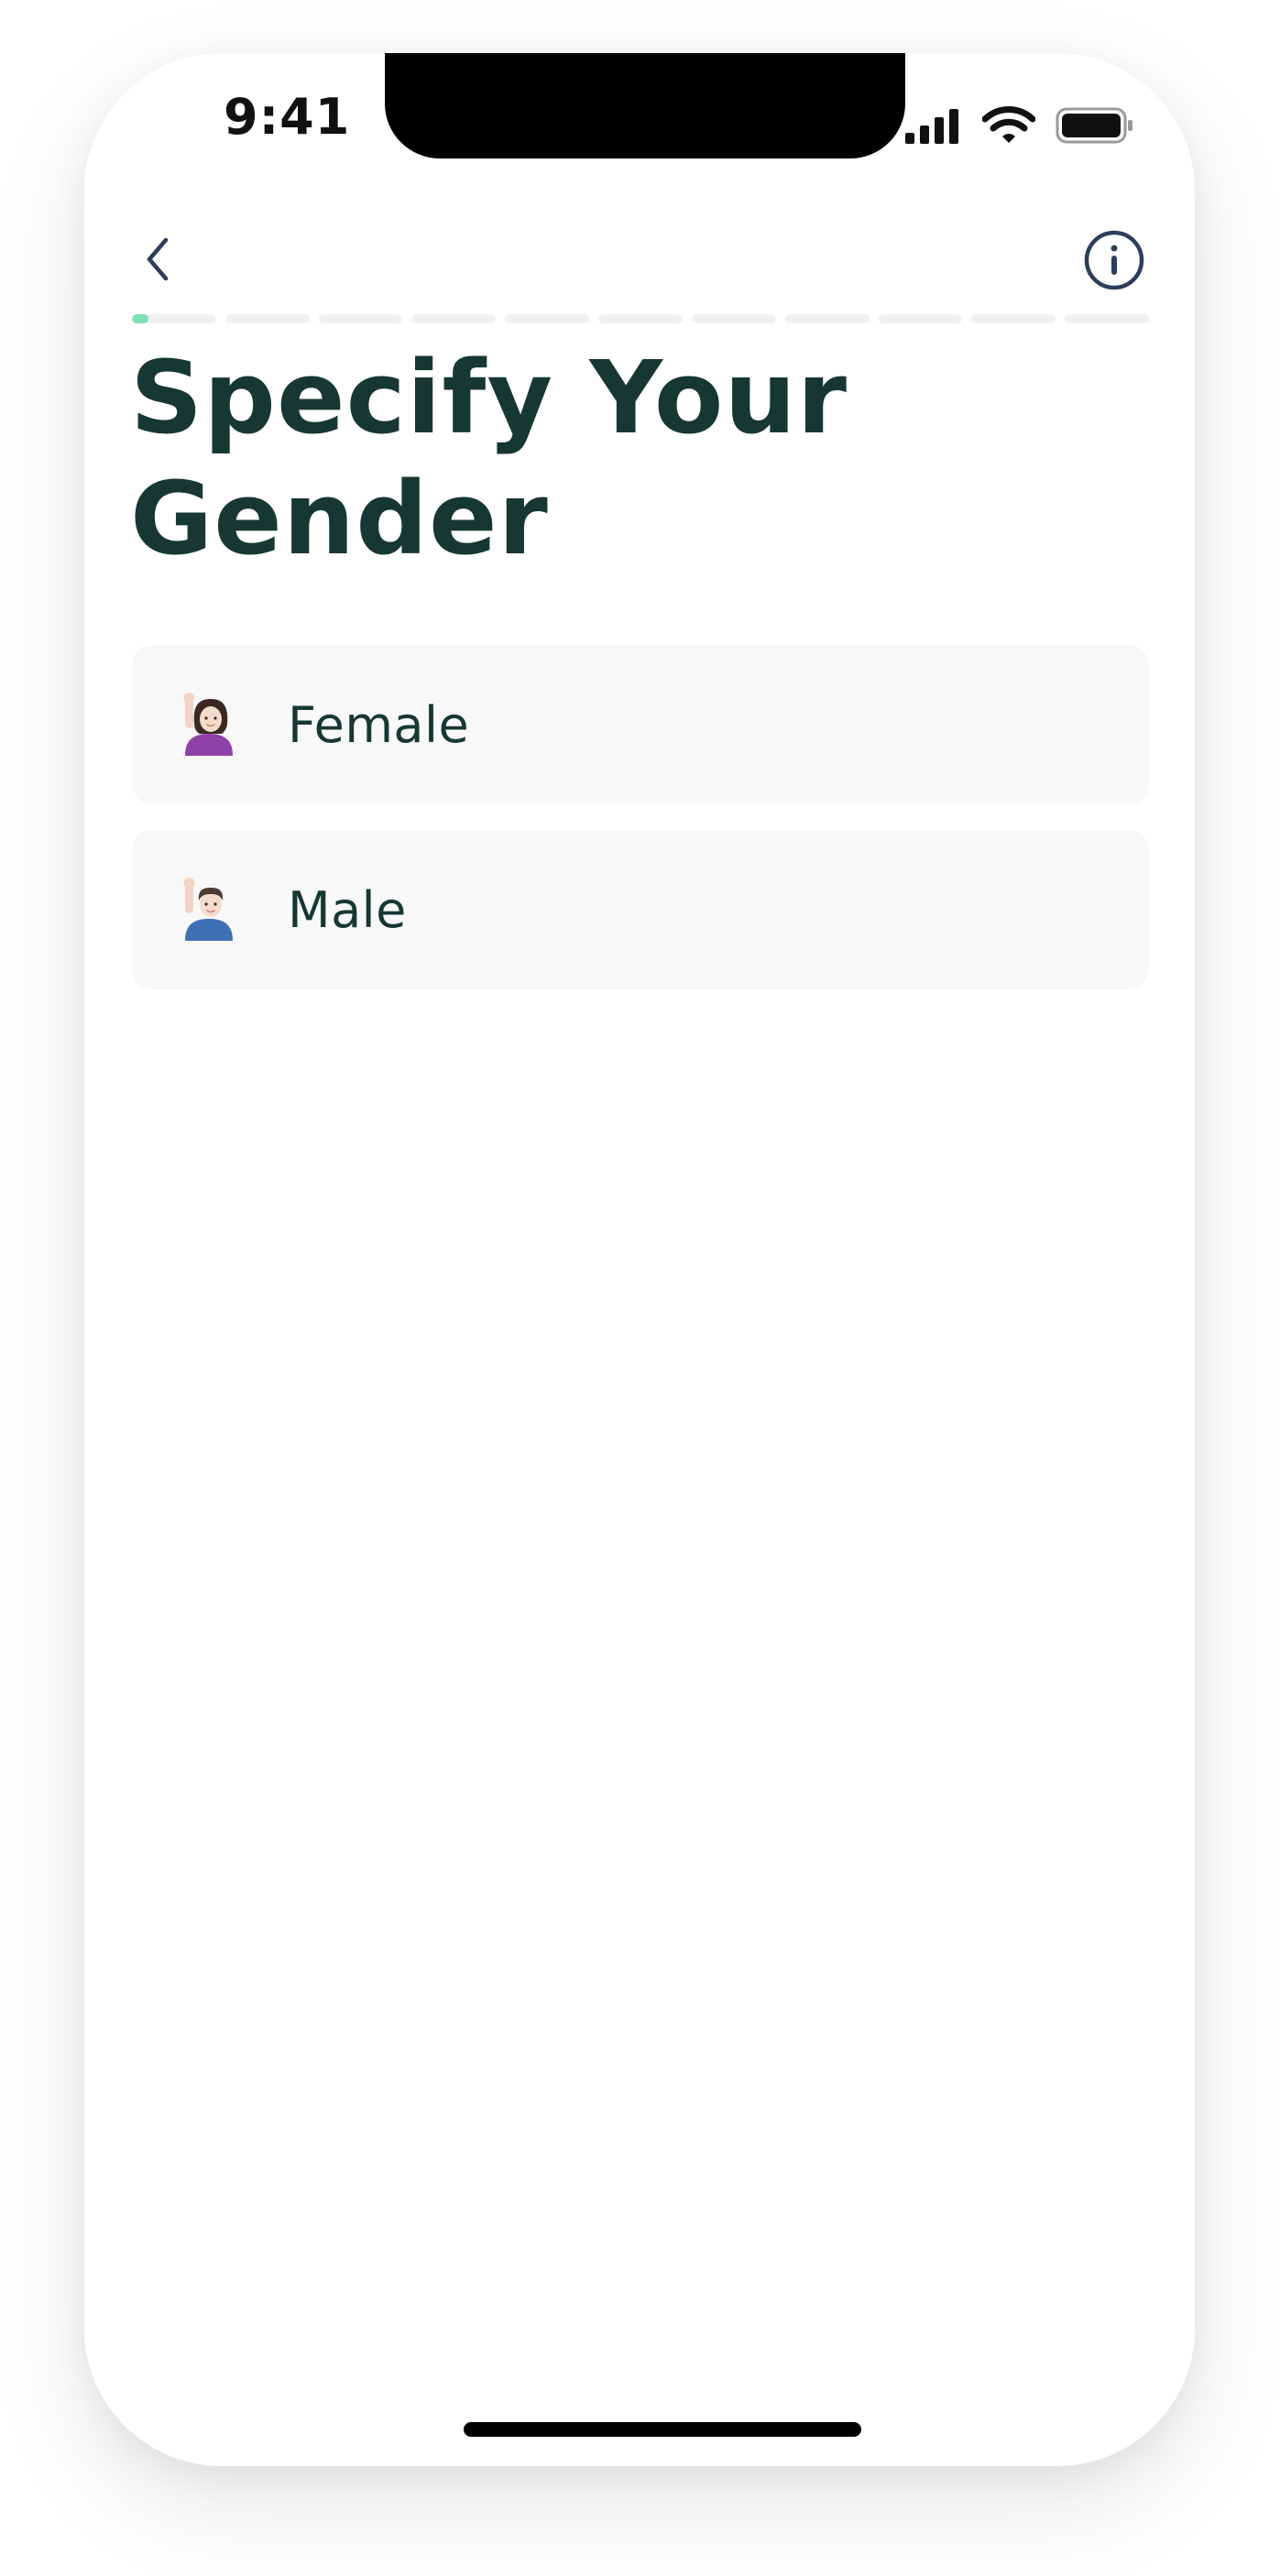 This screenshot has width=1280, height=2576. What do you see at coordinates (140, 319) in the screenshot?
I see `progress-fill` at bounding box center [140, 319].